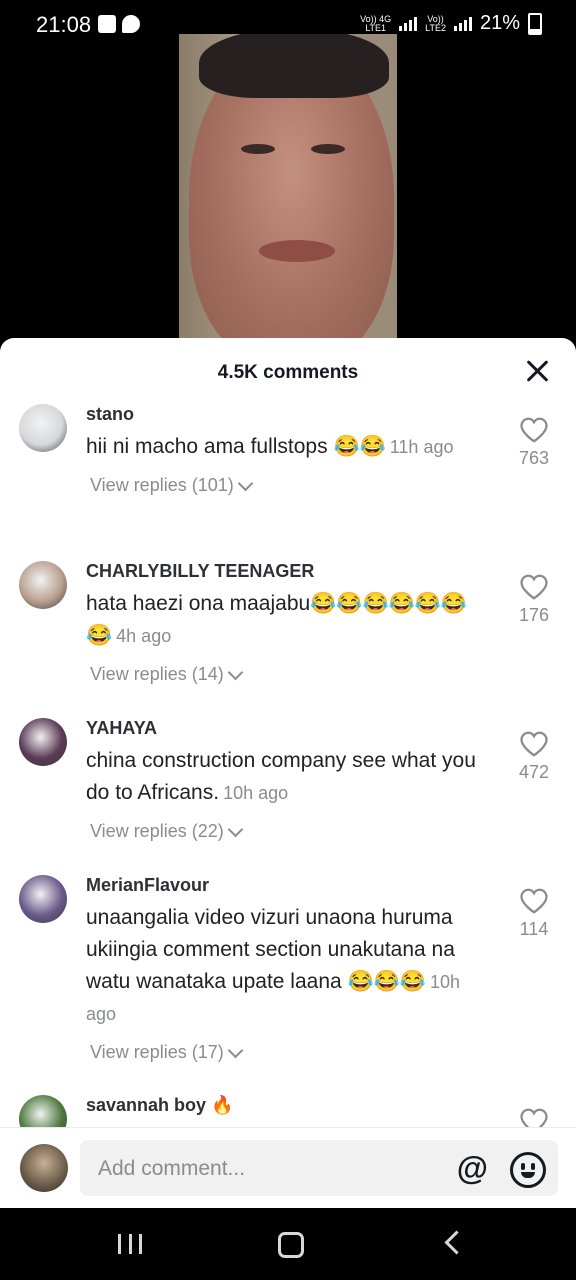 The width and height of the screenshot is (576, 1280). What do you see at coordinates (64, 24) in the screenshot?
I see `status-time: 21:08` at bounding box center [64, 24].